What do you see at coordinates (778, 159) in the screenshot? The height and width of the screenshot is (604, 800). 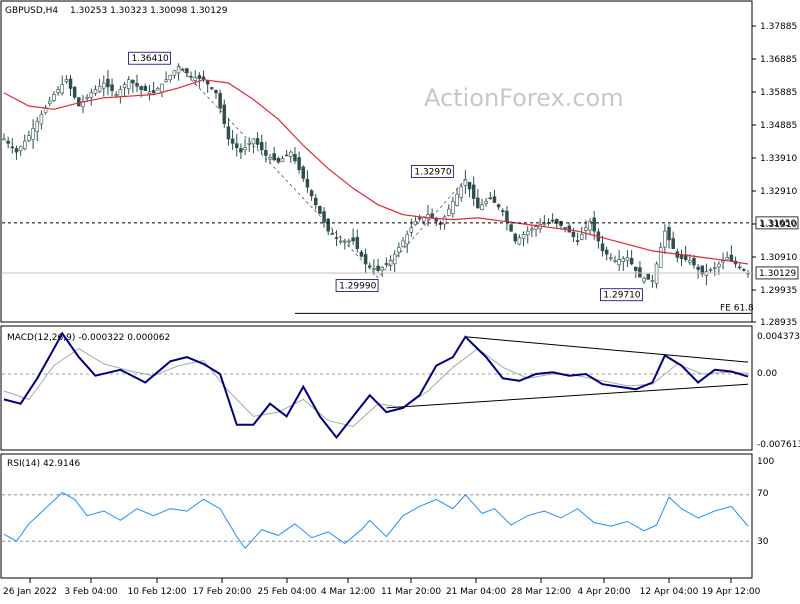 I see `price-y-tick-label: 1.33910` at bounding box center [778, 159].